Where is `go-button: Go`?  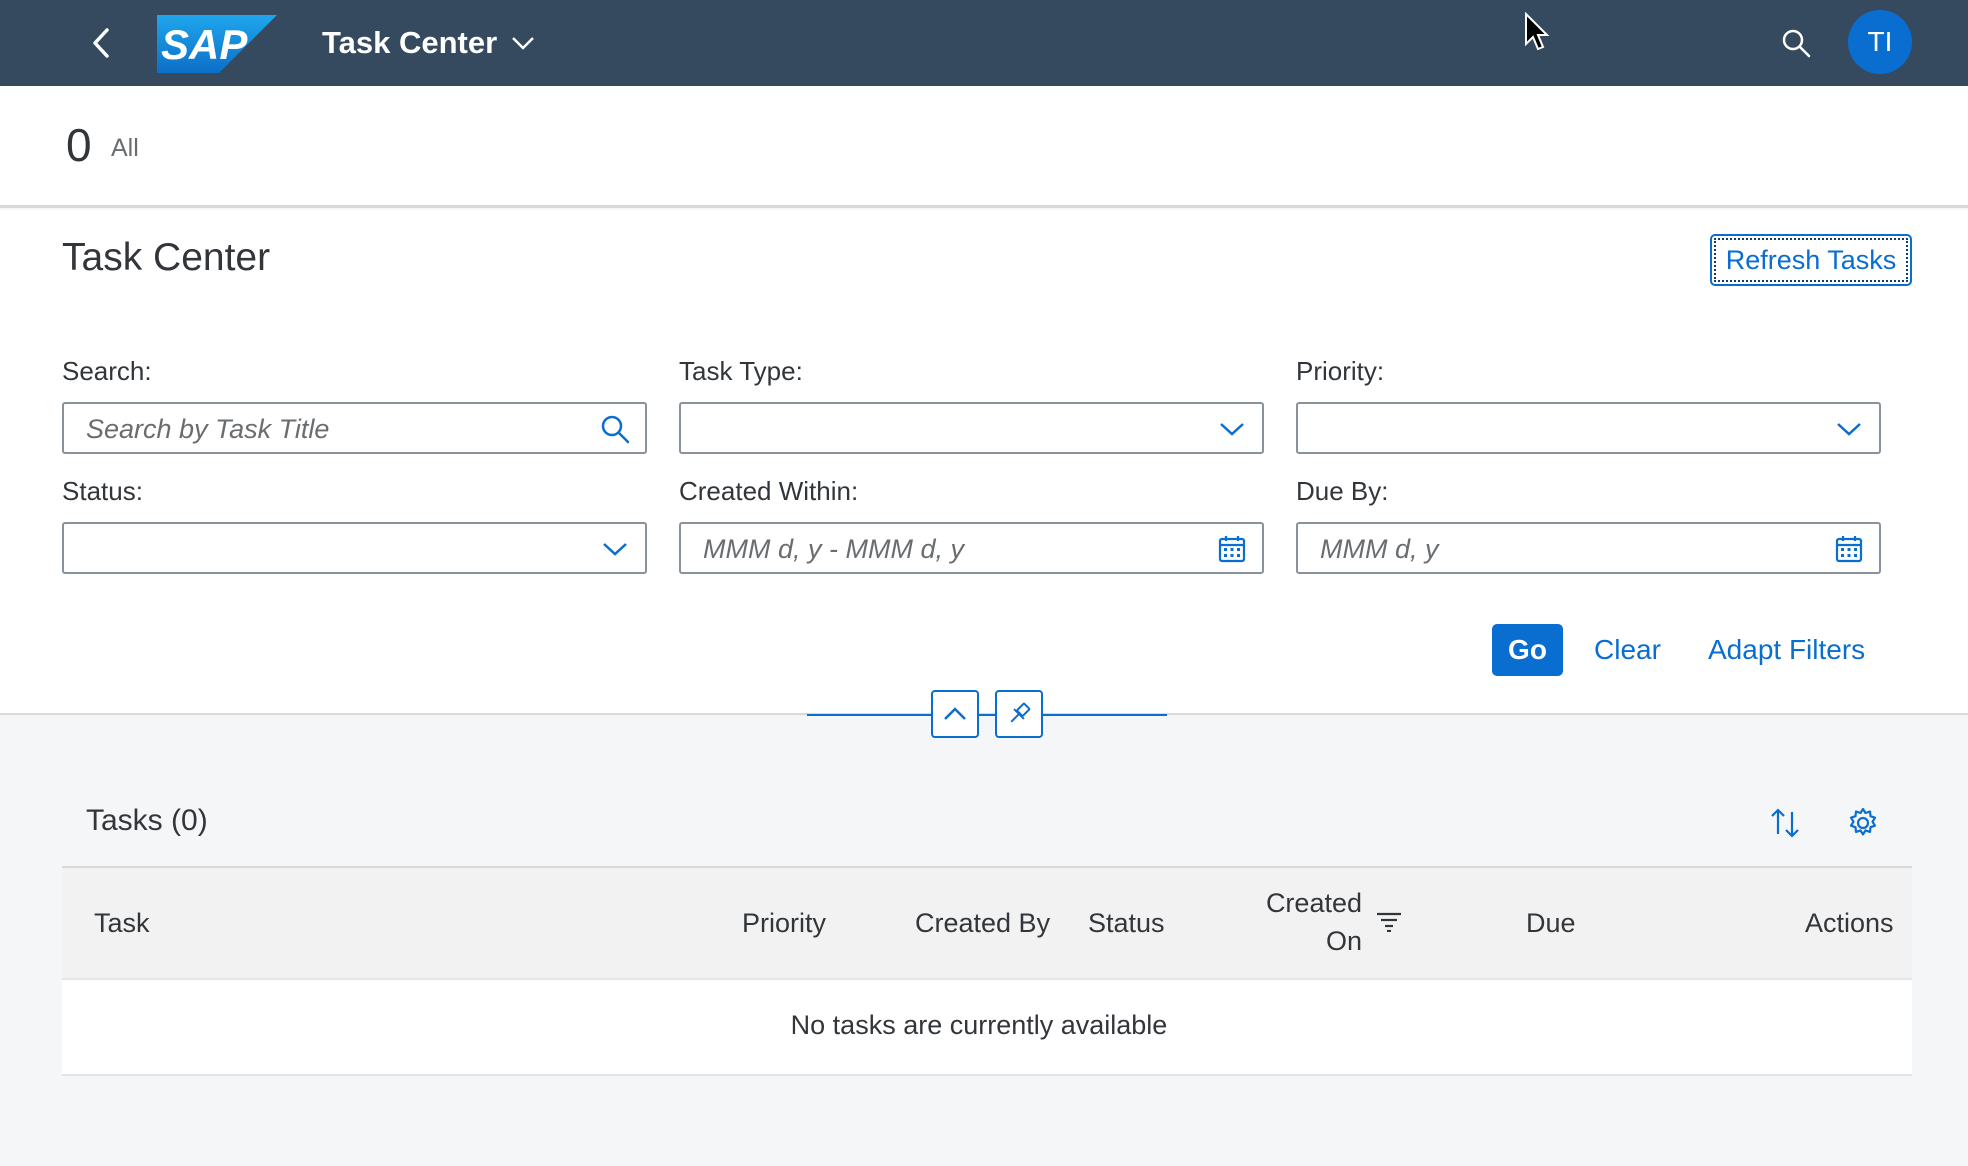 go-button: Go is located at coordinates (1527, 650).